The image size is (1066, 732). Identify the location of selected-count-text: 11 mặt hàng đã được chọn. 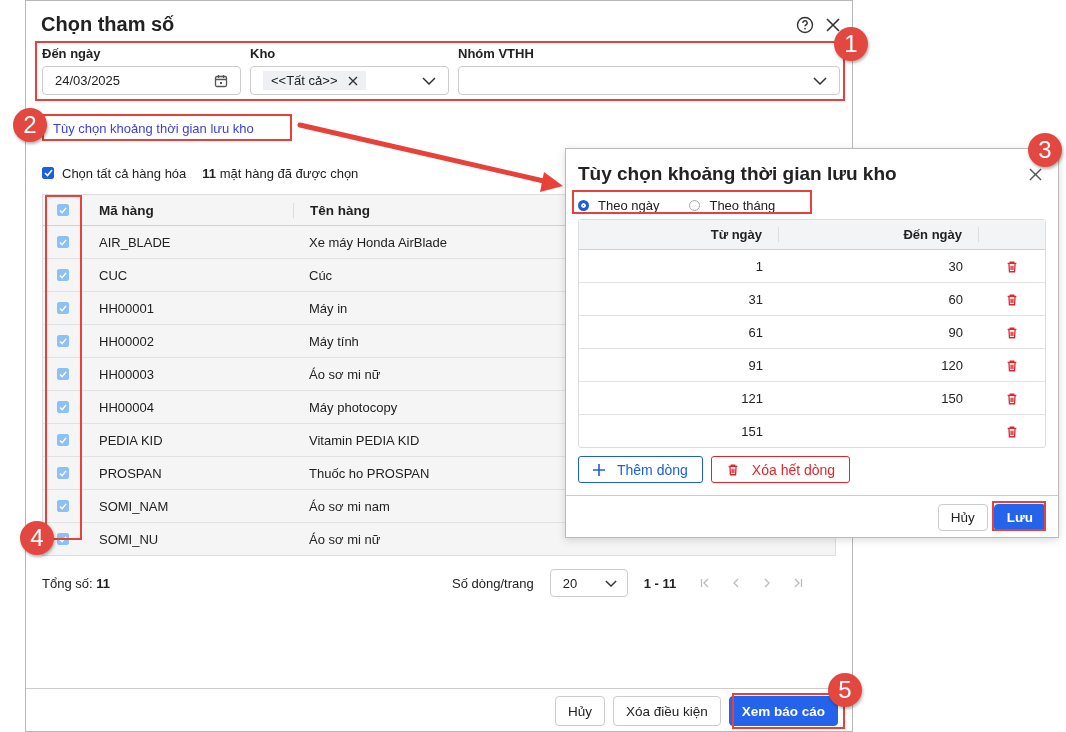
(280, 173).